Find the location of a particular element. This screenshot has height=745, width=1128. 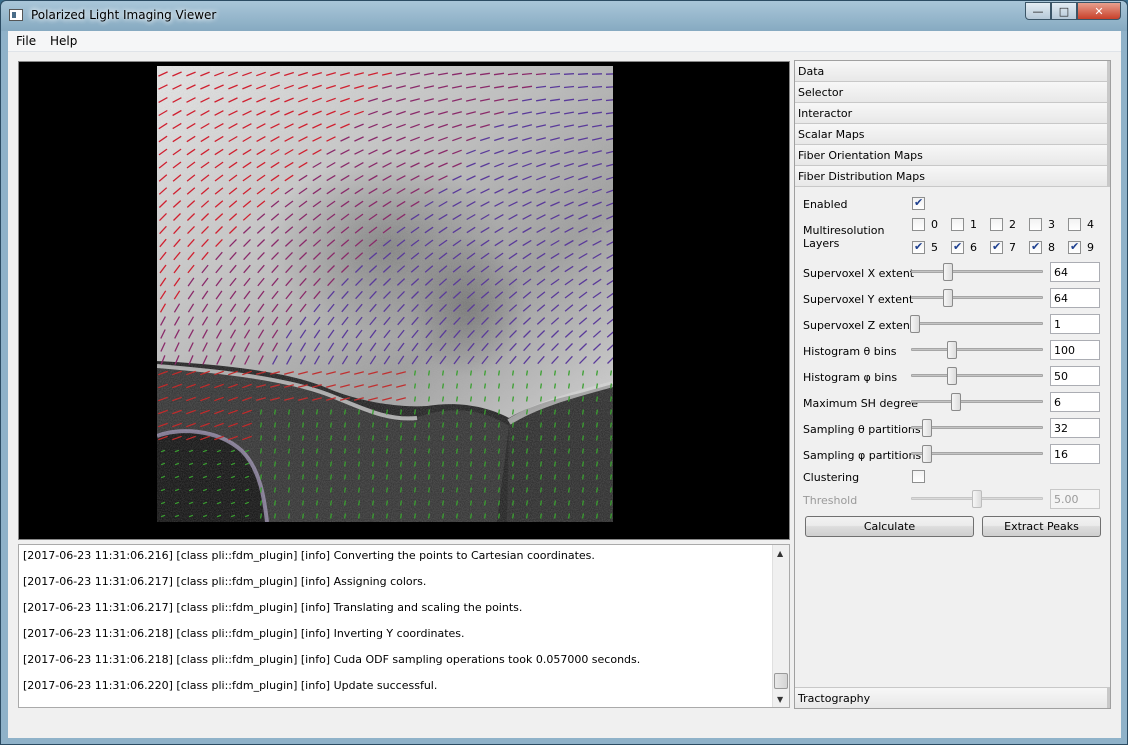

parameter-field: 16 is located at coordinates (1075, 454).